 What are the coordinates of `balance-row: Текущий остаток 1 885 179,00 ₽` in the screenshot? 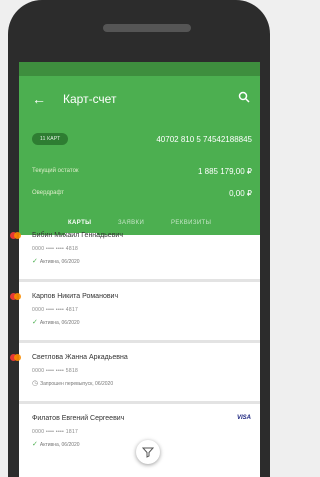 It's located at (142, 173).